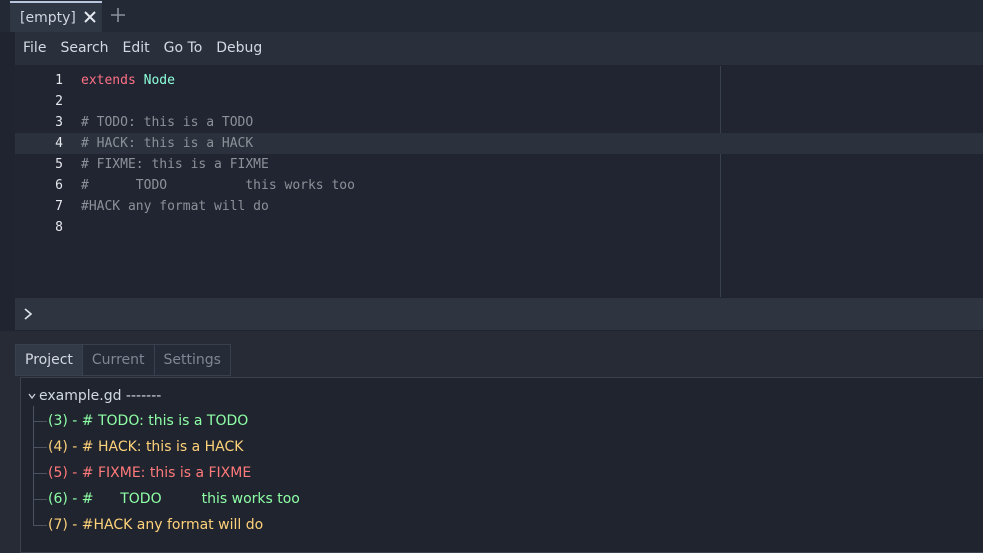 This screenshot has width=983, height=553. I want to click on menu-edit: Edit, so click(137, 48).